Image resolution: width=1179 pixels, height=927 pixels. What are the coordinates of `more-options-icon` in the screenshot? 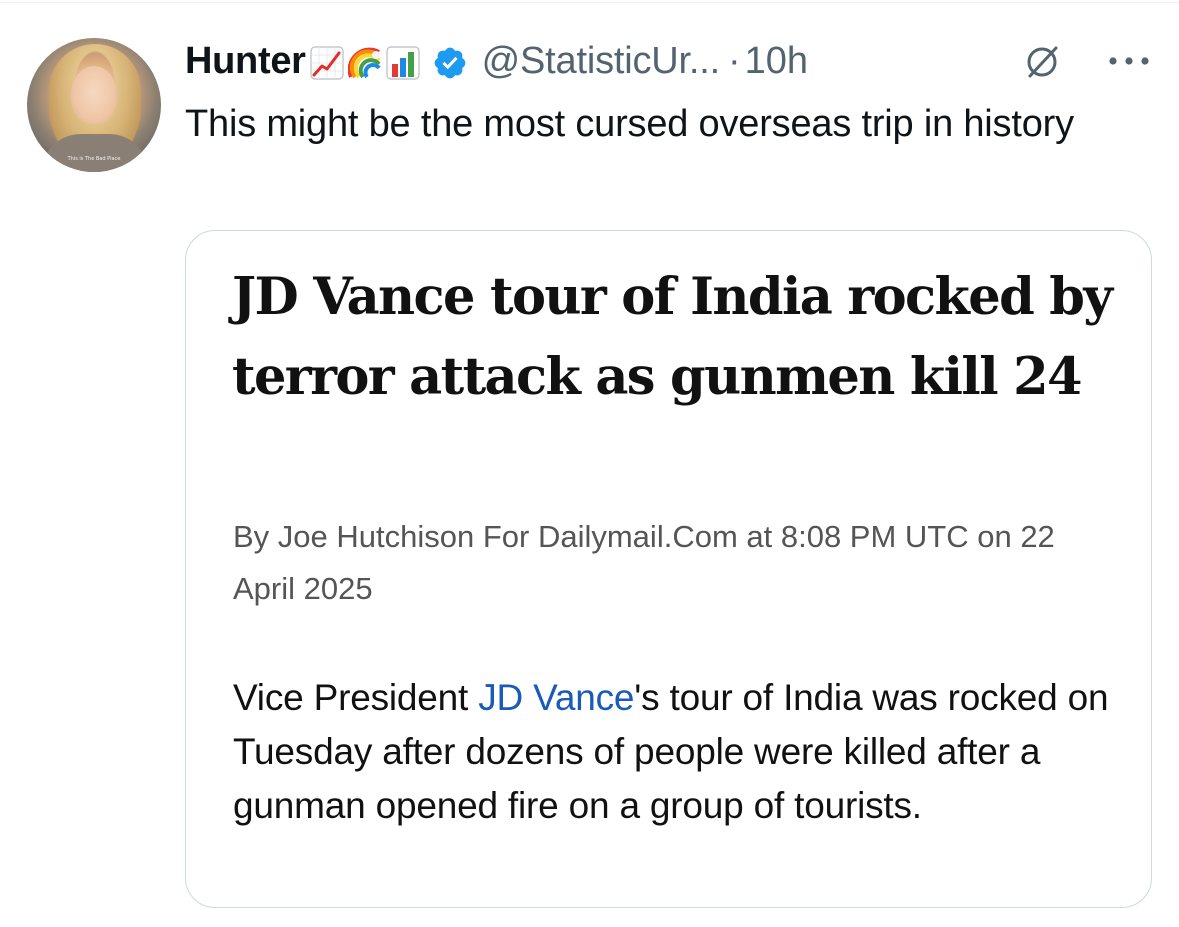 It's located at (1129, 61).